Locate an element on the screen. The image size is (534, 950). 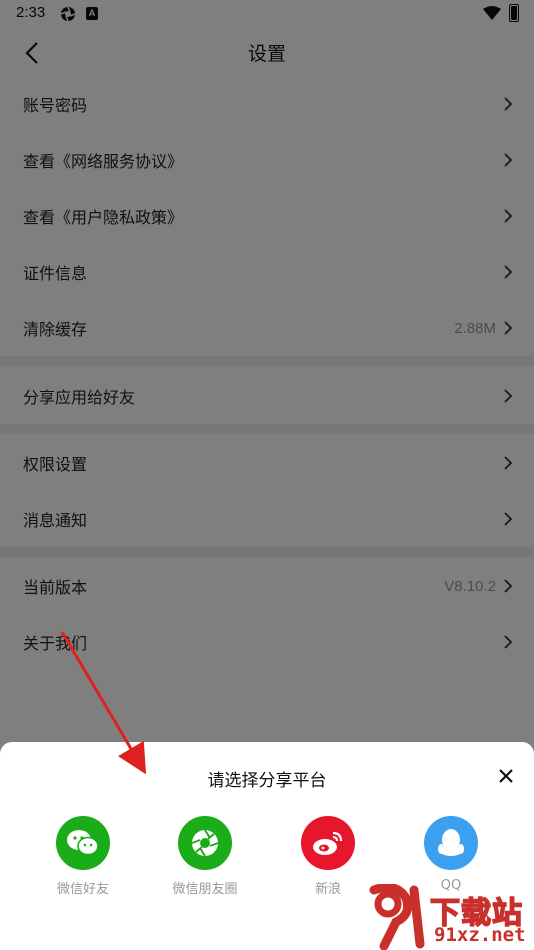
qq-icon is located at coordinates (451, 843).